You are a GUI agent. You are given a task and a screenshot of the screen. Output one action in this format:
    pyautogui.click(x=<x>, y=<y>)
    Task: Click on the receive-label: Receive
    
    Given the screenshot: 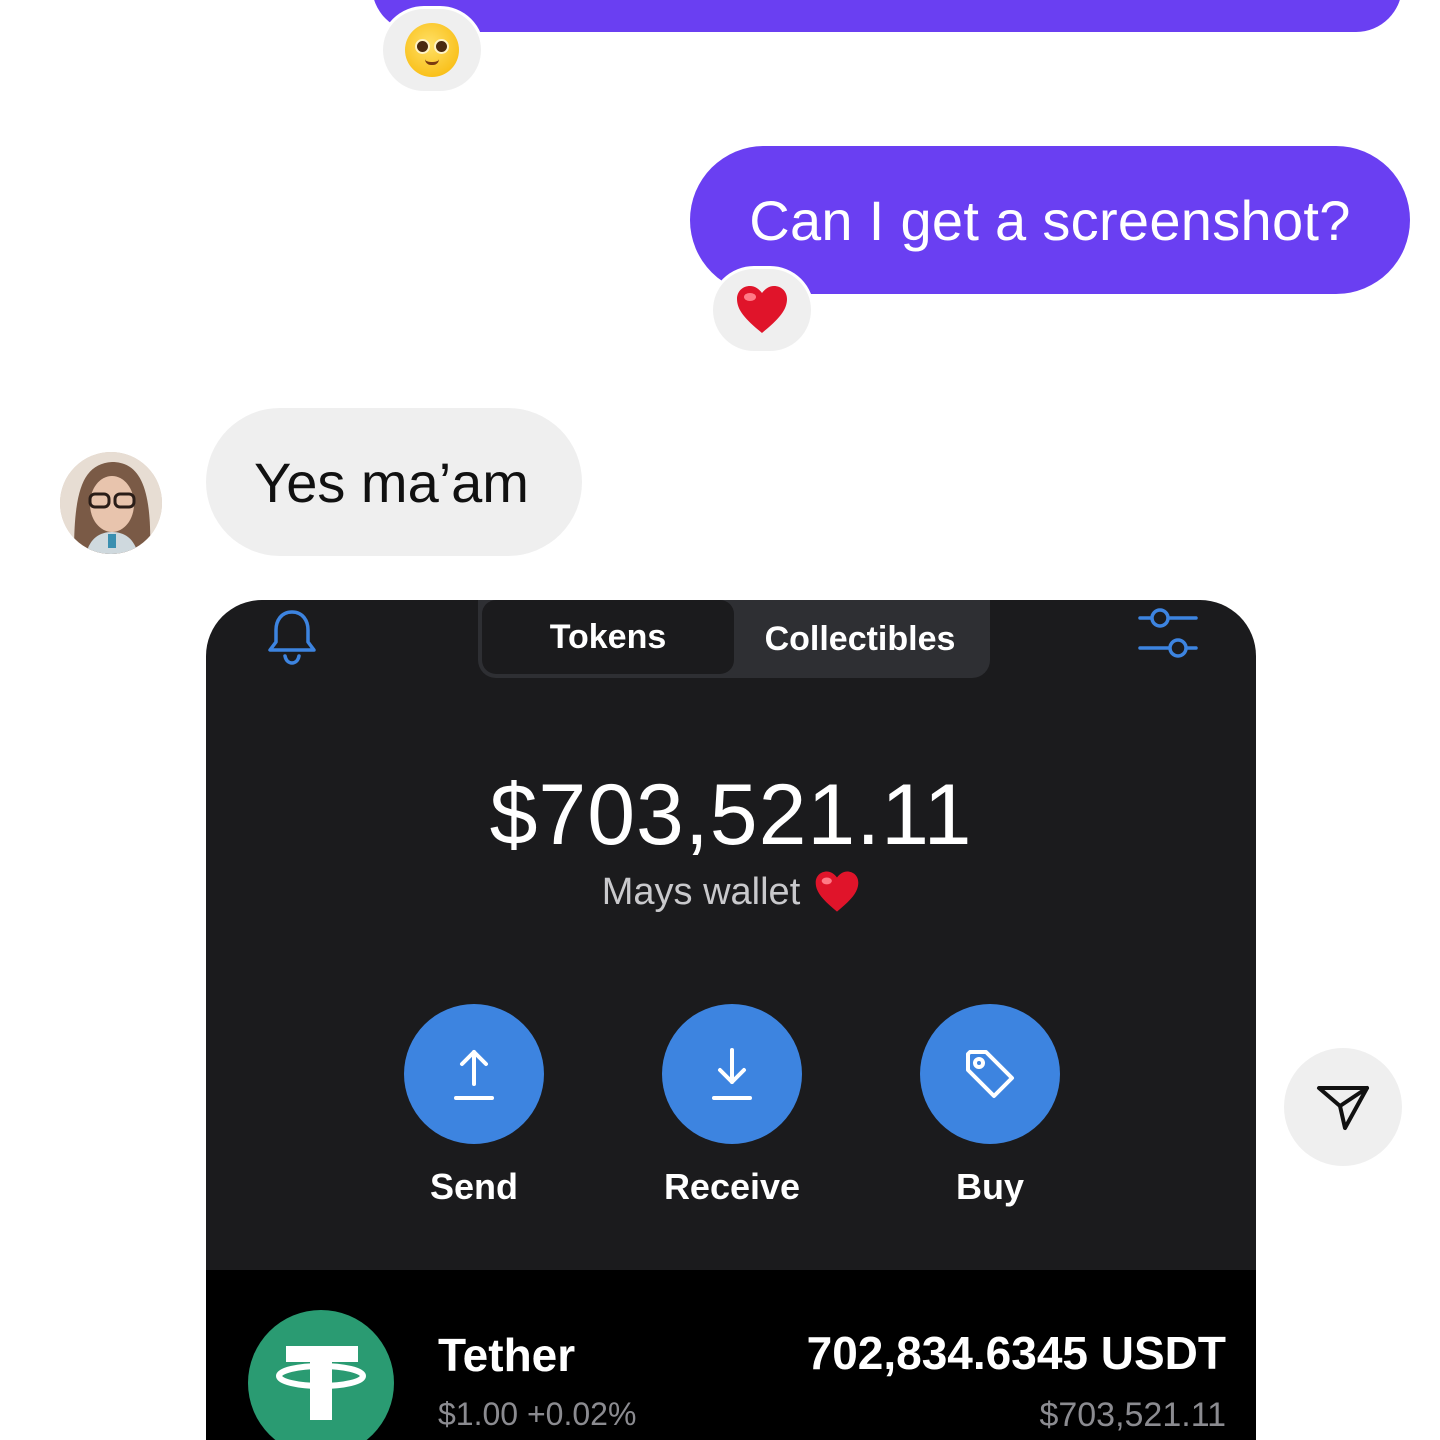 What is the action you would take?
    pyautogui.click(x=732, y=1186)
    